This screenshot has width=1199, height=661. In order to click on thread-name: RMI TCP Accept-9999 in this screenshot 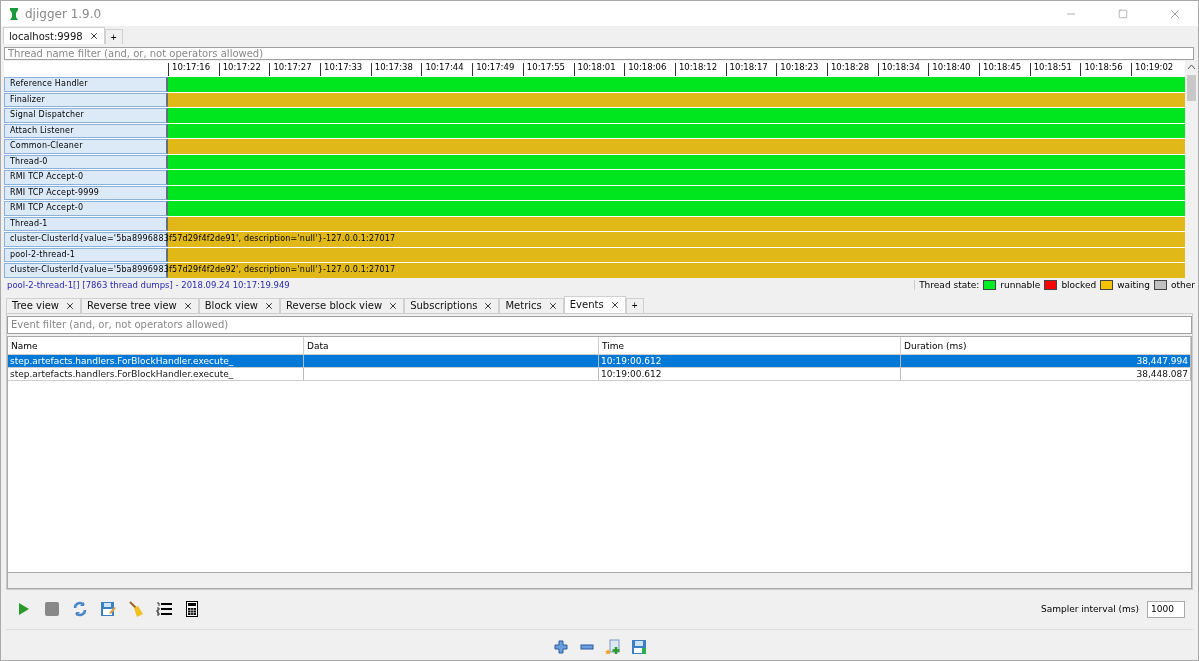, I will do `click(55, 192)`.